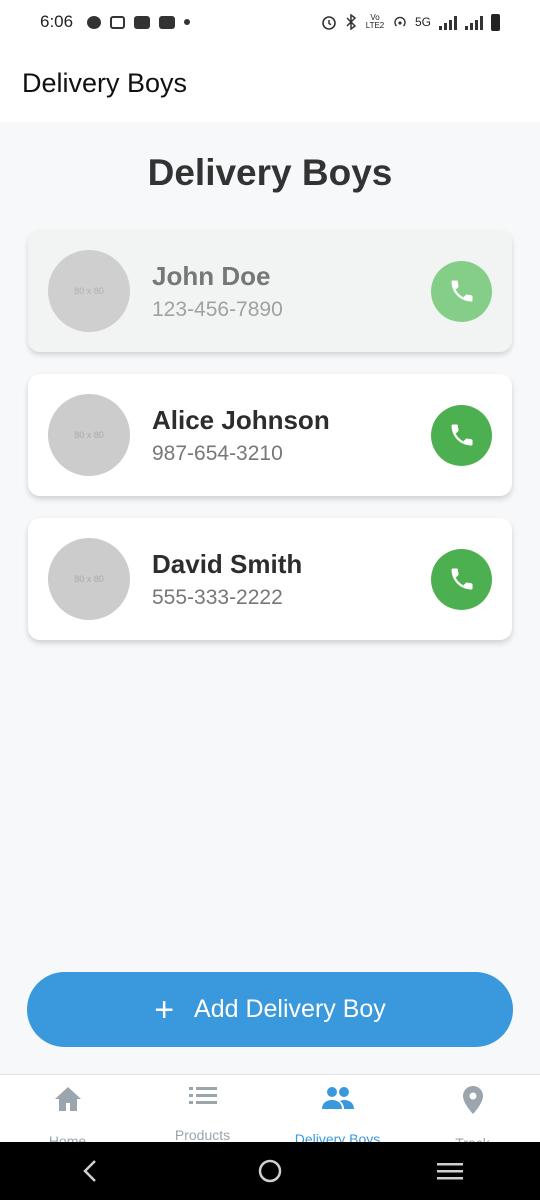 The width and height of the screenshot is (540, 1200). I want to click on people-icon, so click(338, 1098).